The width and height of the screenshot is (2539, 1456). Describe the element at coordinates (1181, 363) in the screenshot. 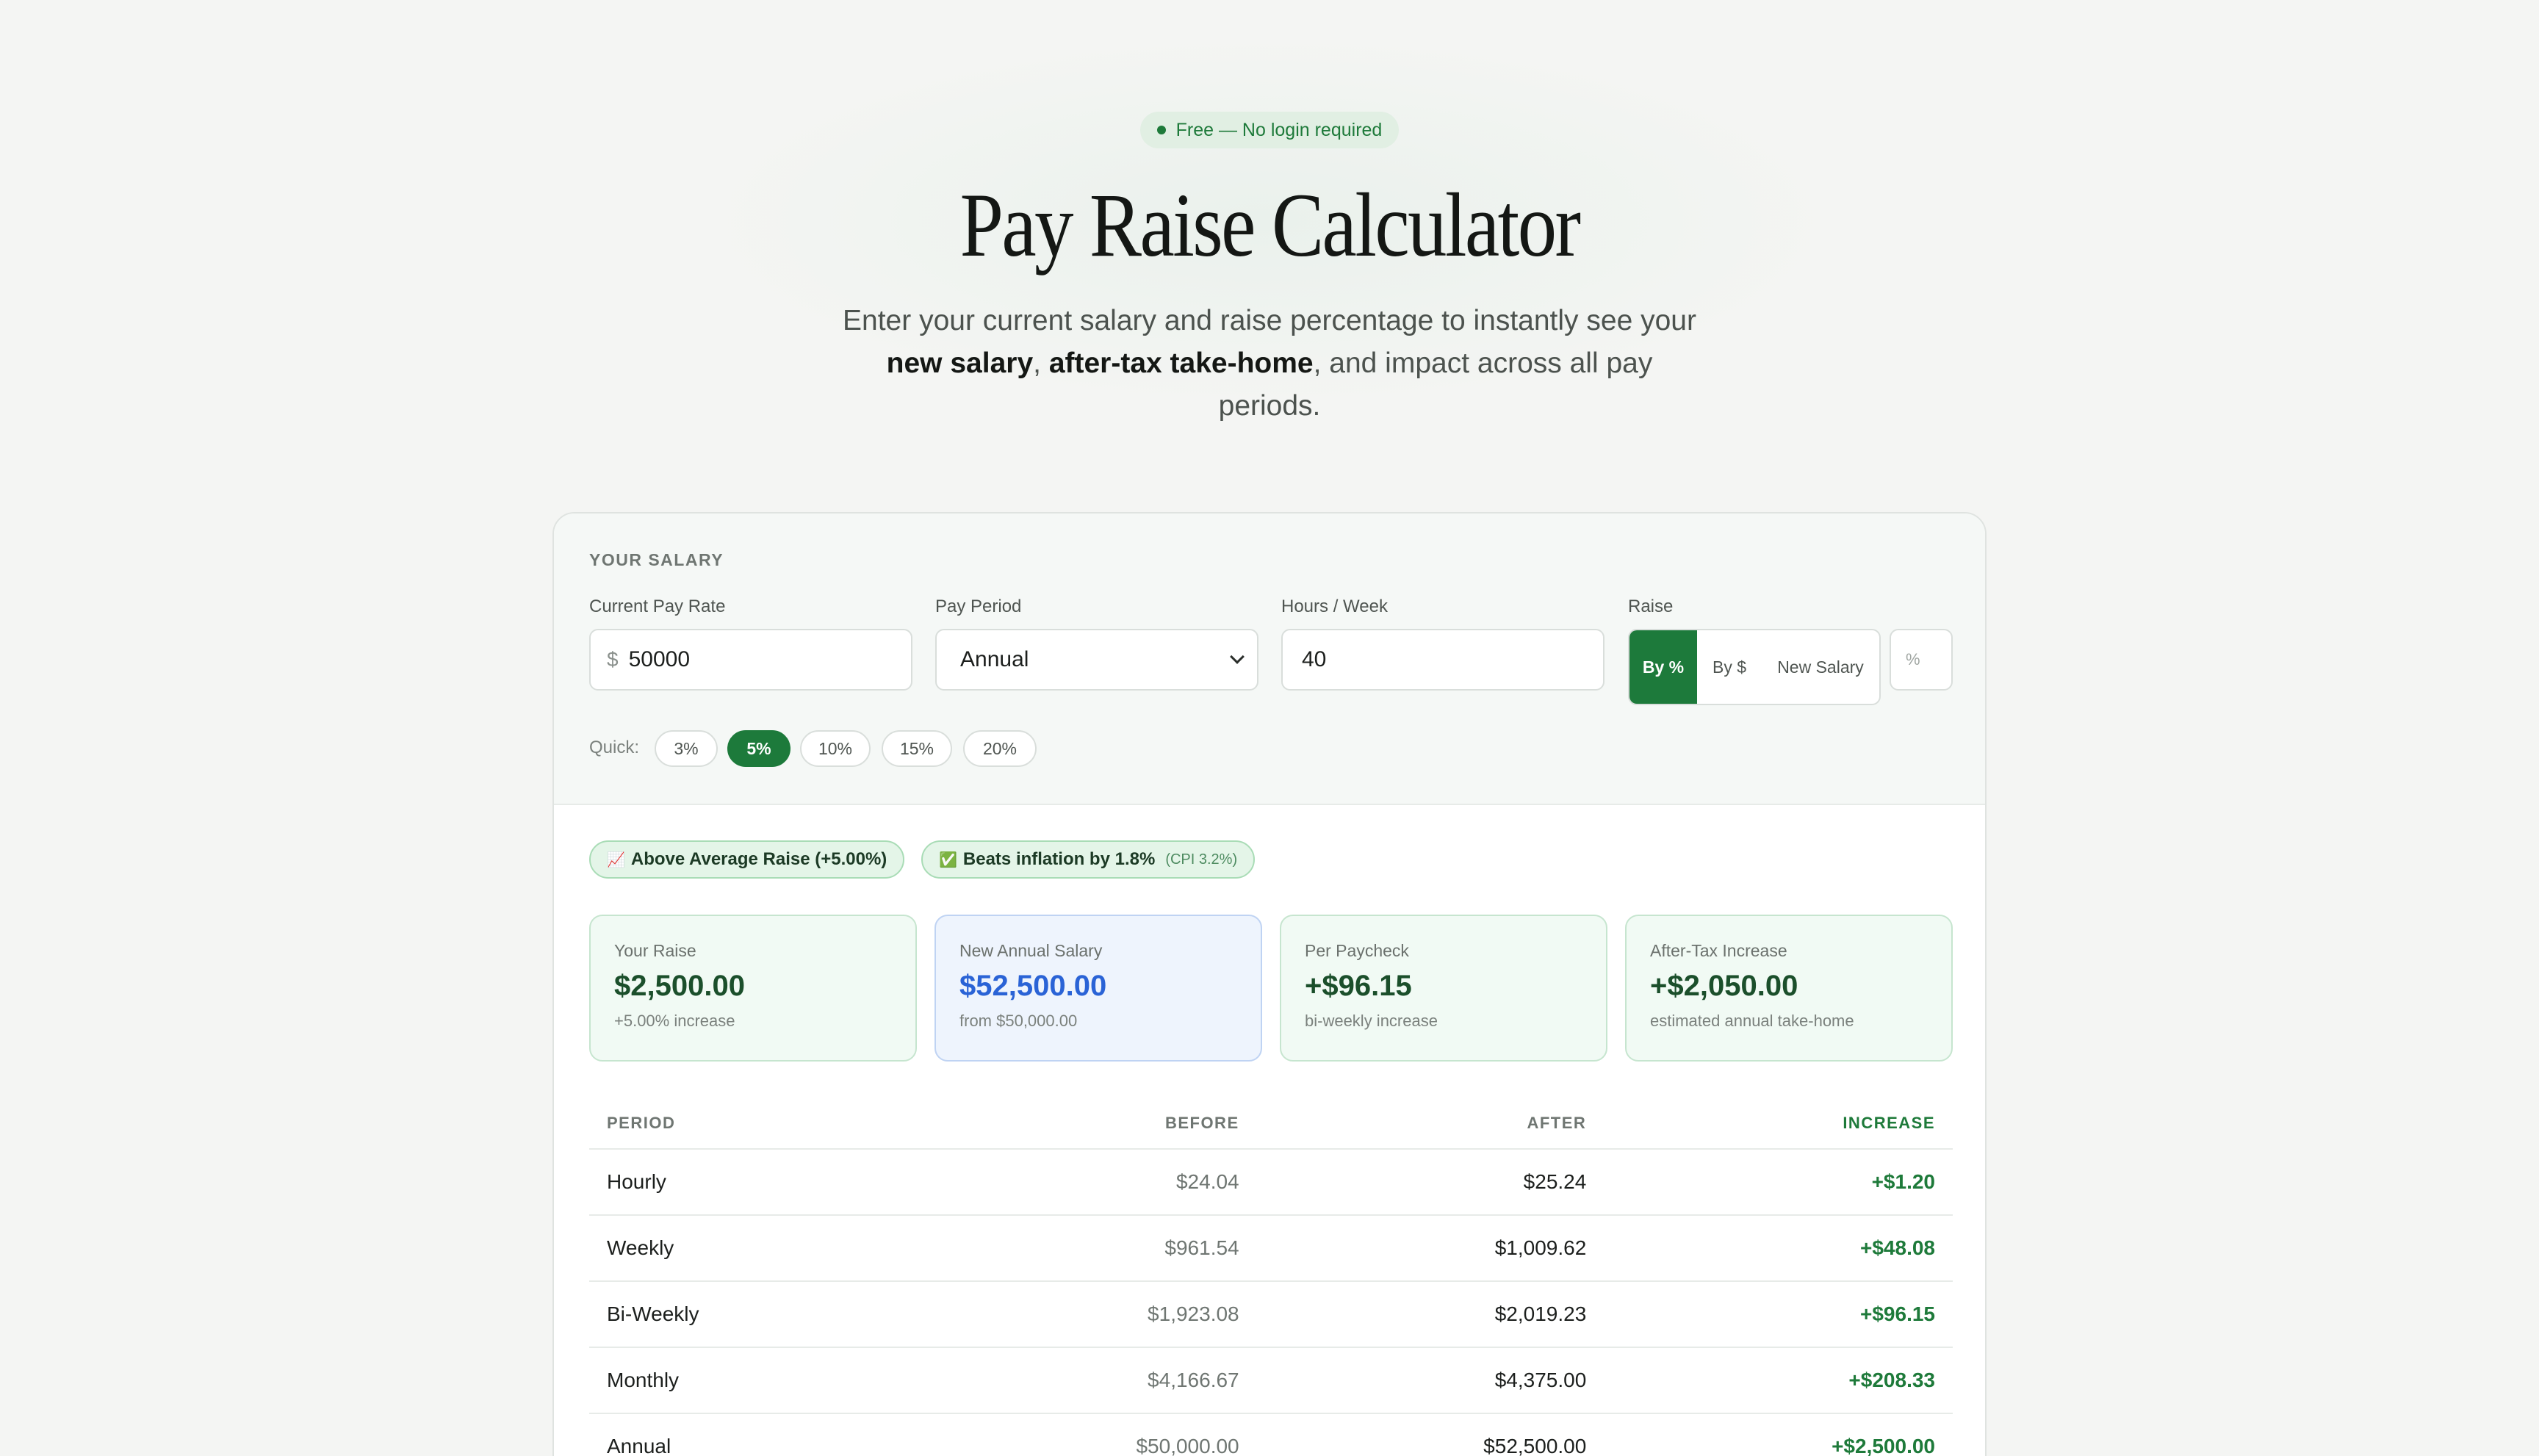

I see `subtitle-bold-take-home: after-tax take-home` at that location.